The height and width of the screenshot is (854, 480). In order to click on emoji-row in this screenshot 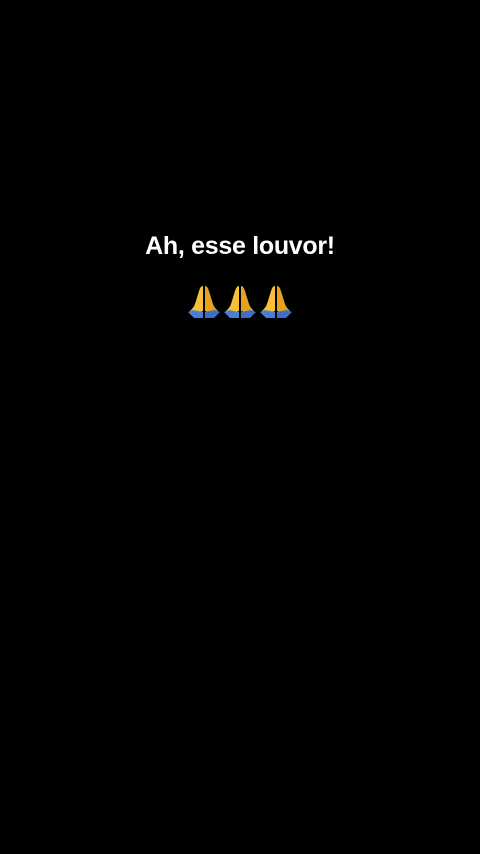, I will do `click(240, 302)`.